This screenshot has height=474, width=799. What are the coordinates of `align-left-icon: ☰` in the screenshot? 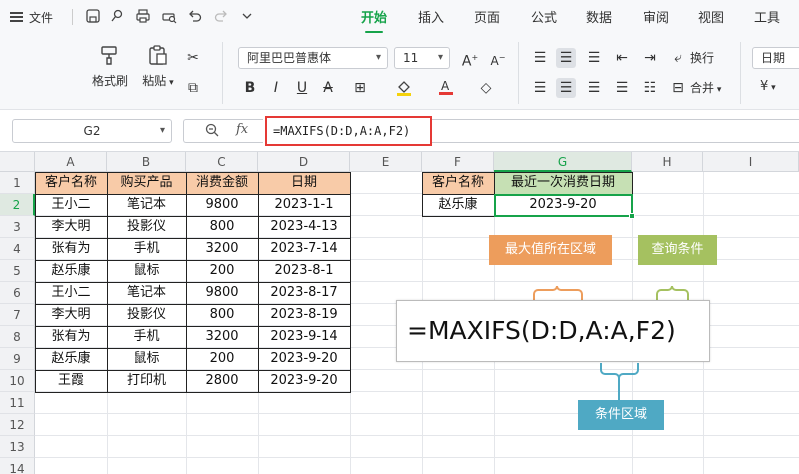 It's located at (540, 88).